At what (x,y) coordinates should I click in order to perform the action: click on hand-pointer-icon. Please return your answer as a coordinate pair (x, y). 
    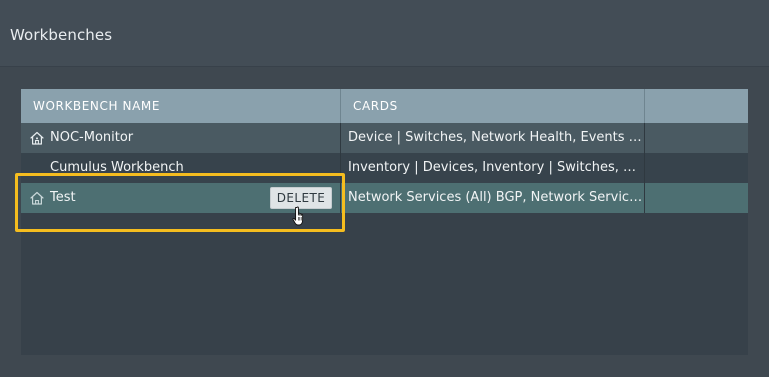
    Looking at the image, I should click on (298, 216).